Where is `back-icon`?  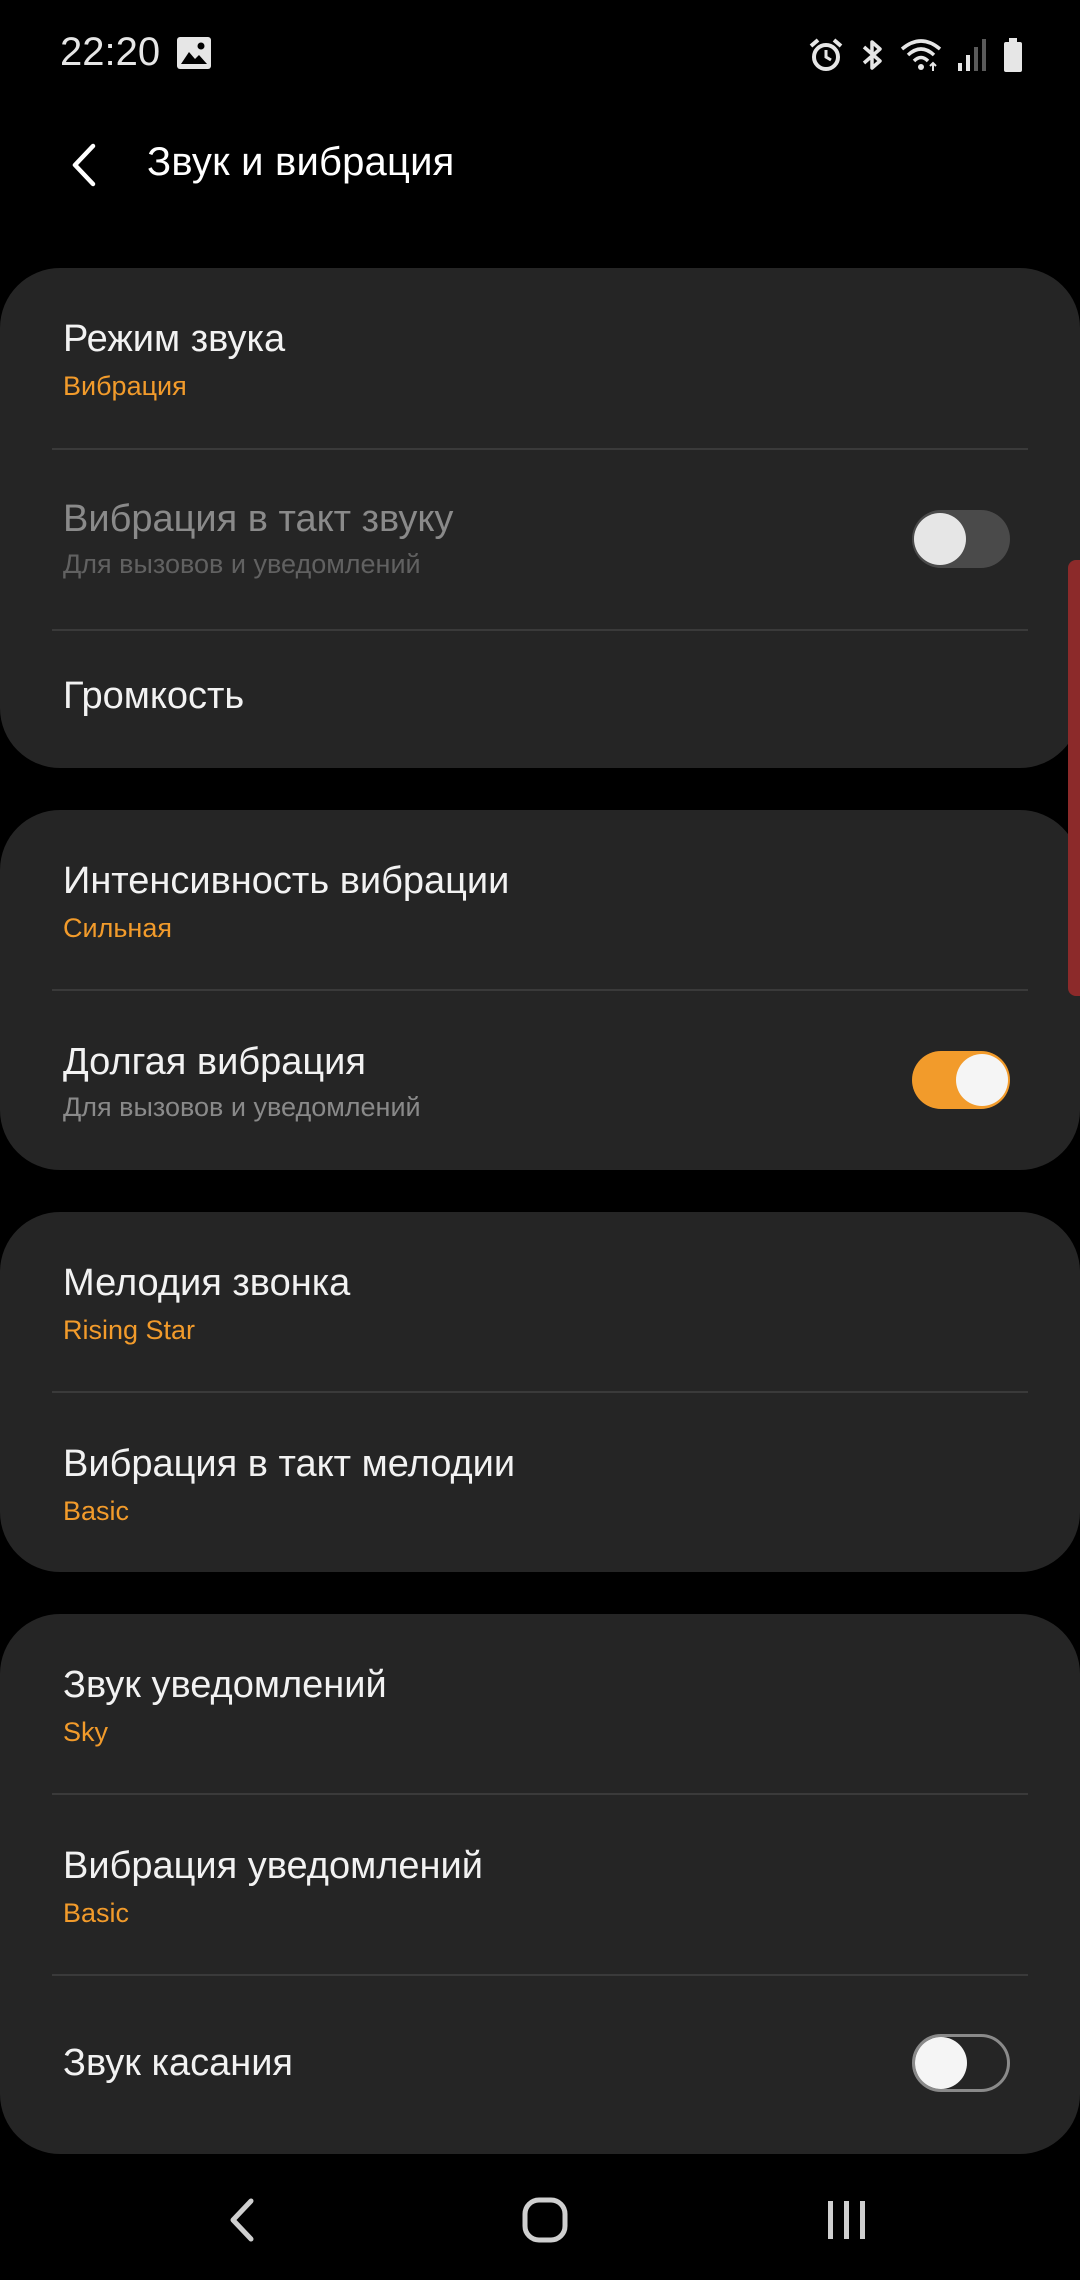
back-icon is located at coordinates (242, 2220).